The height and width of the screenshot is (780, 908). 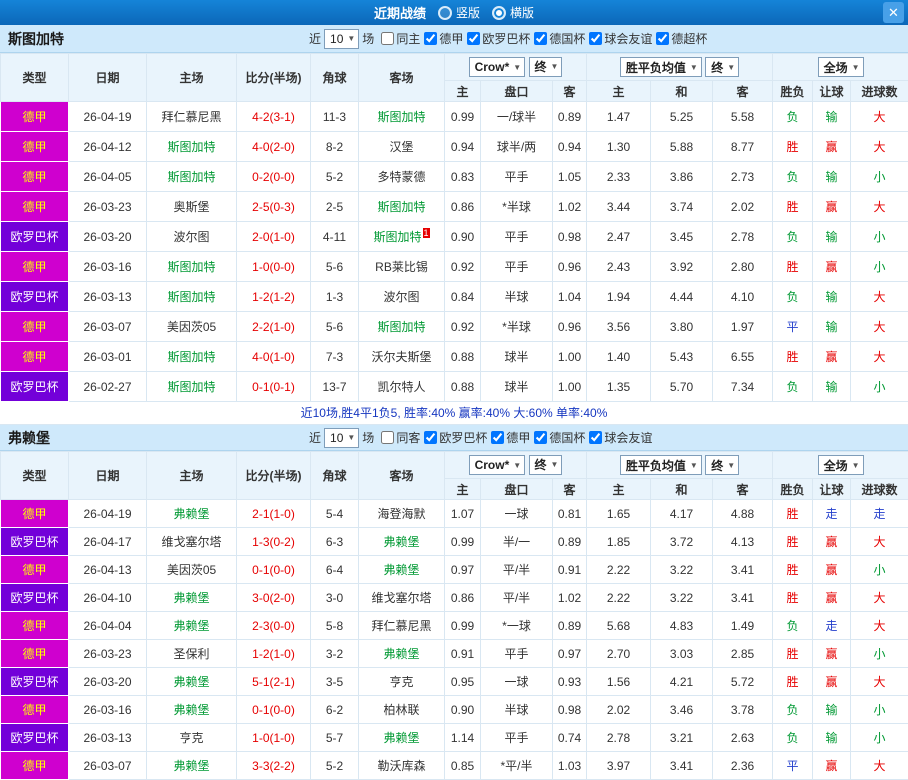 I want to click on home-team: 奥斯堡, so click(x=192, y=207).